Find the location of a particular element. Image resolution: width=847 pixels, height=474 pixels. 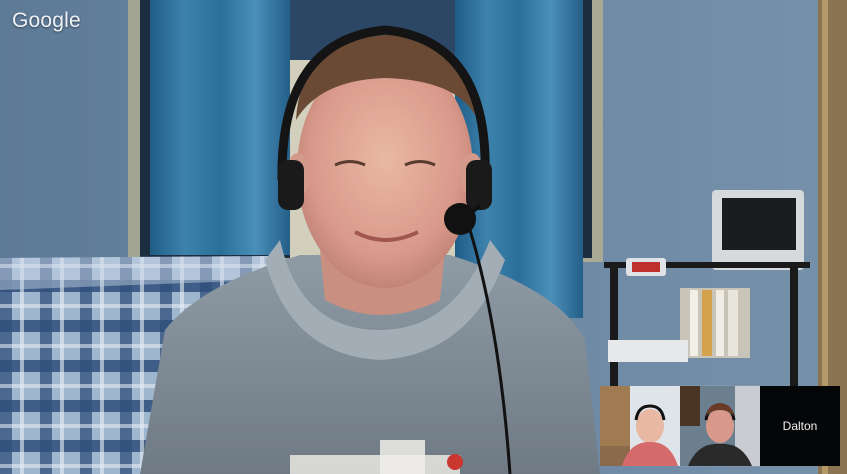

self-view-thumbnail is located at coordinates (720, 426).